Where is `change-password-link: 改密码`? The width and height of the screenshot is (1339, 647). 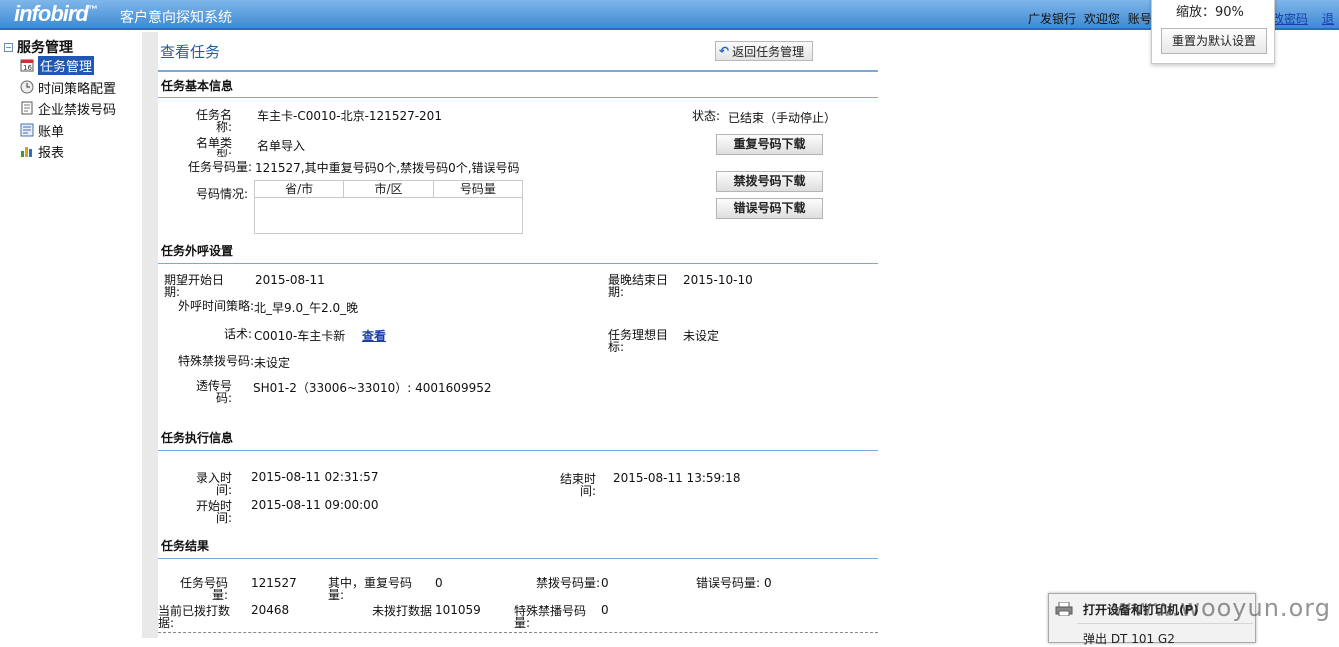 change-password-link: 改密码 is located at coordinates (1290, 18).